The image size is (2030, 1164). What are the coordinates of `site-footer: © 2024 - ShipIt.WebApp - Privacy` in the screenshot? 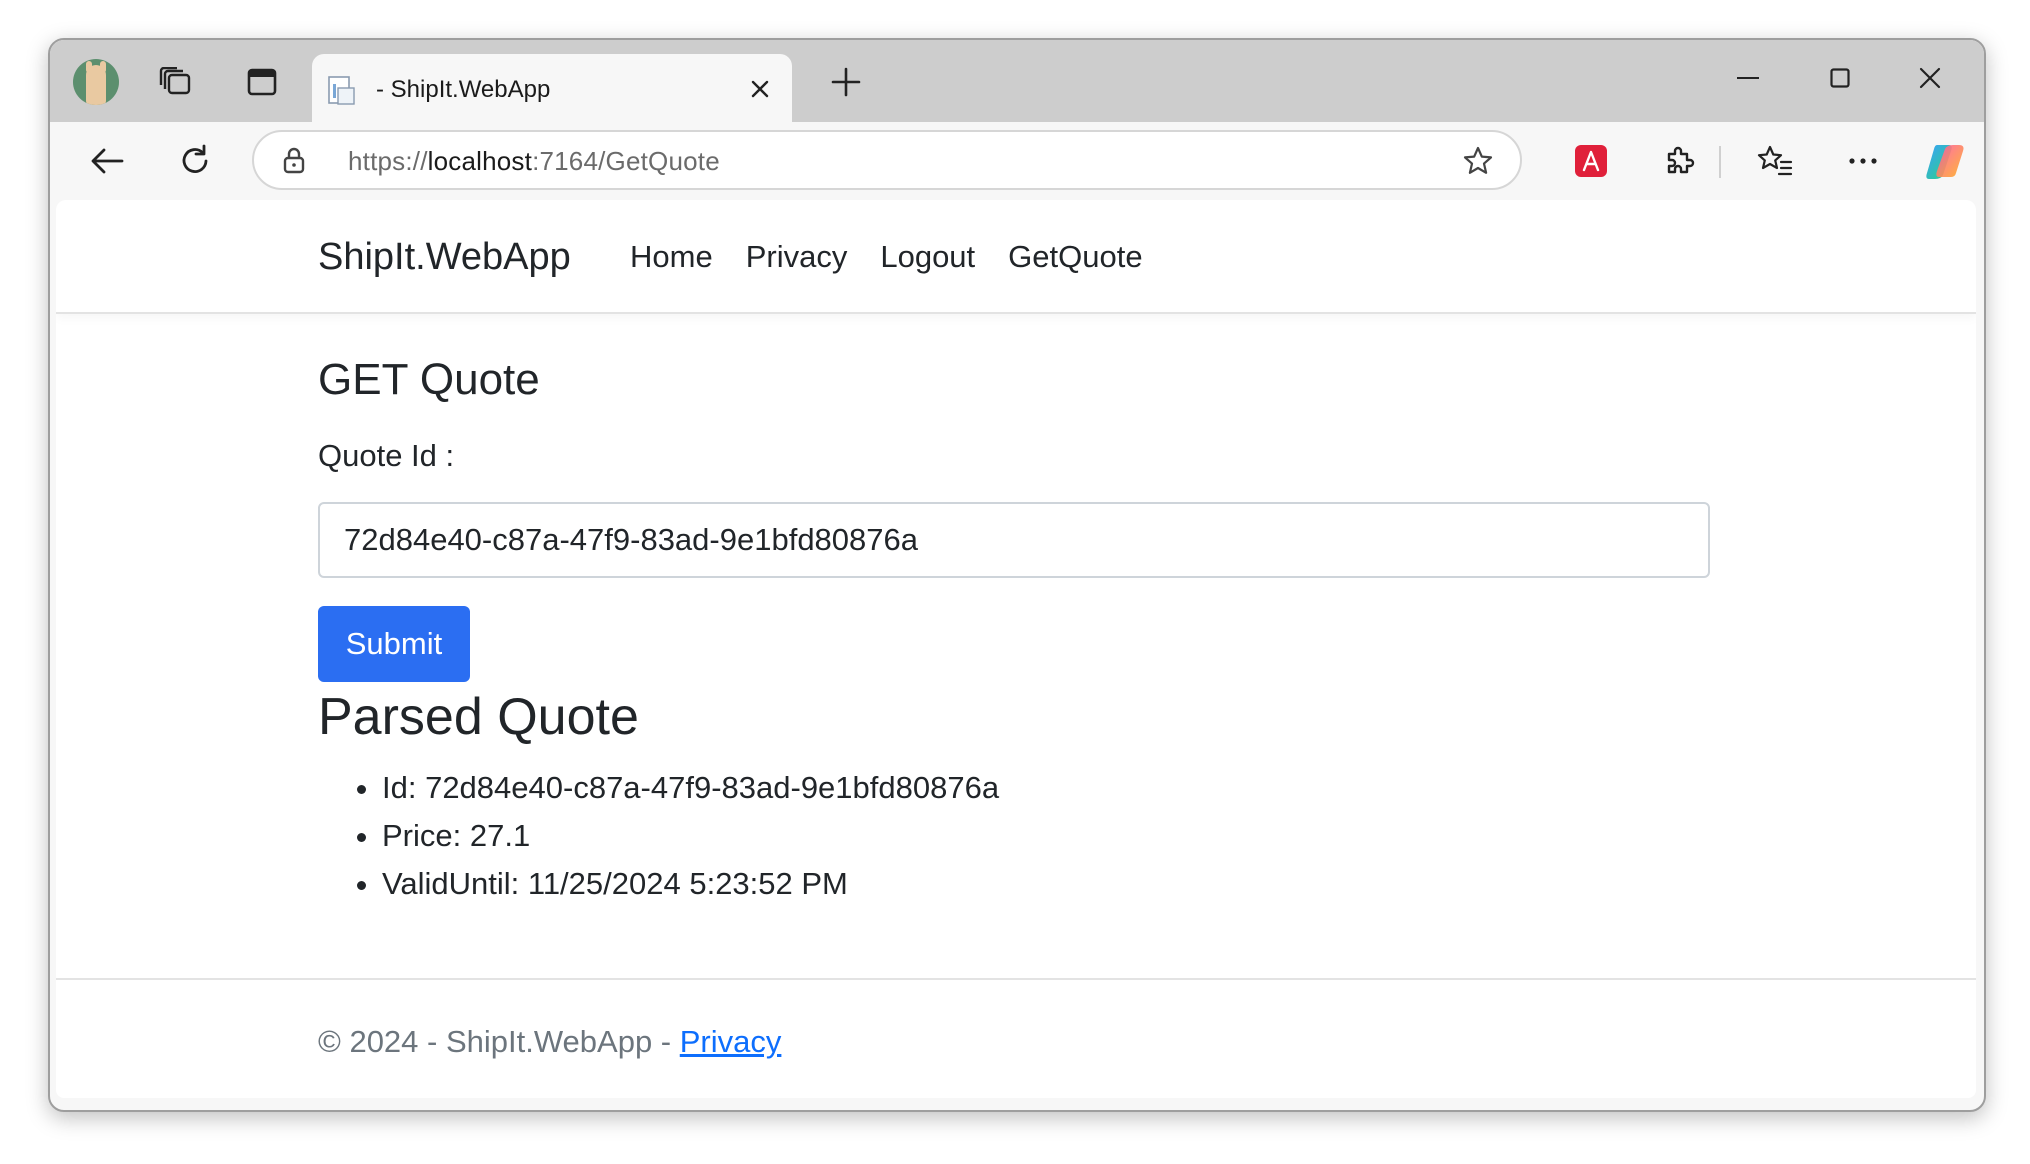 It's located at (1016, 1038).